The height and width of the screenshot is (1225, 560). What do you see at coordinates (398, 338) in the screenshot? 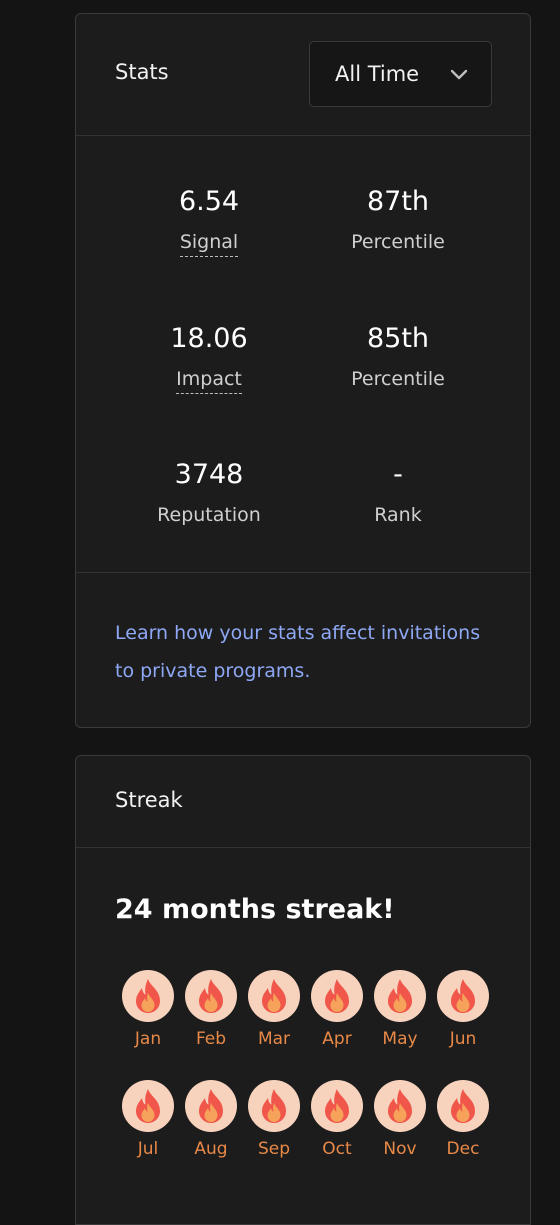
I see `impact-percentile-value: 85th` at bounding box center [398, 338].